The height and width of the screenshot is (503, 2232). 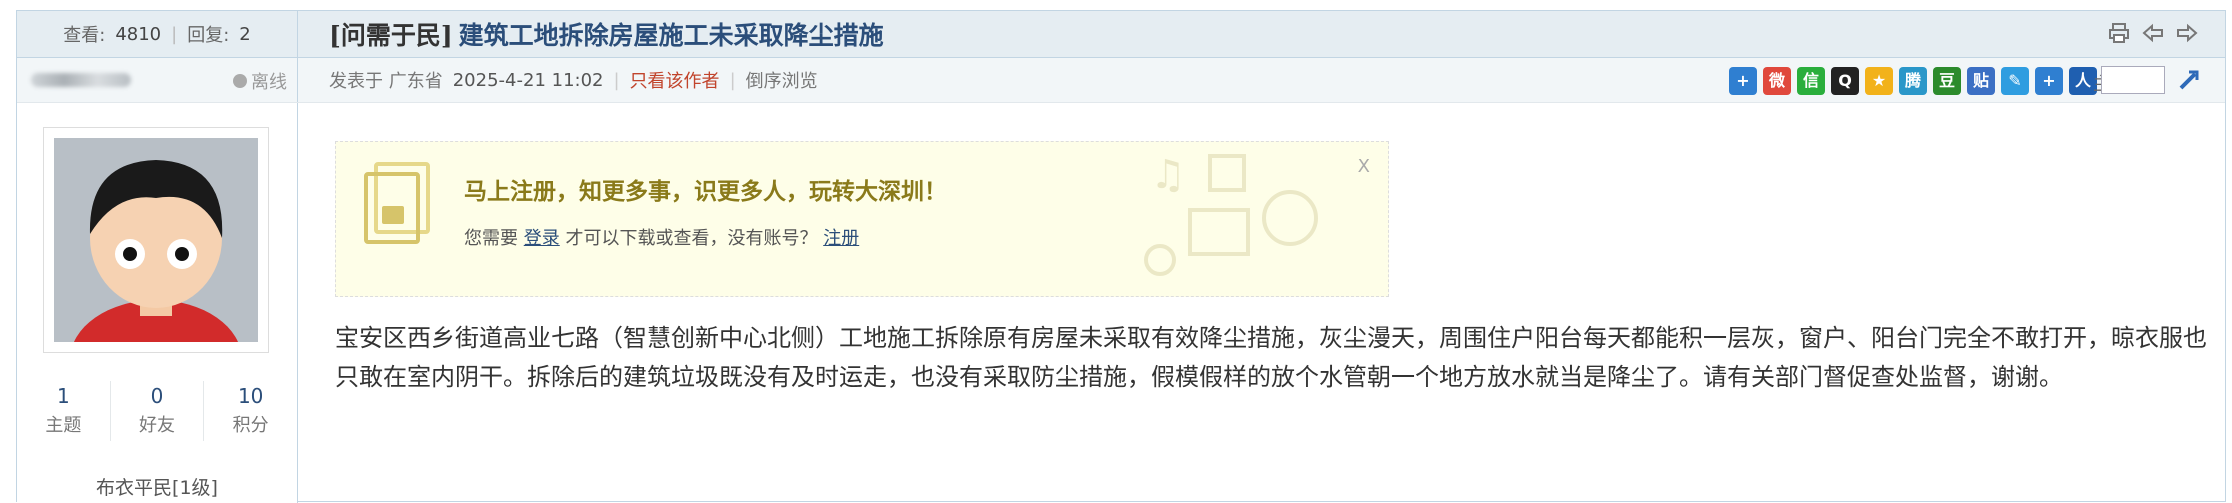 I want to click on notice-text: 您需要 登录 才可以下载或查看，没有账号？ 注册, so click(x=661, y=237).